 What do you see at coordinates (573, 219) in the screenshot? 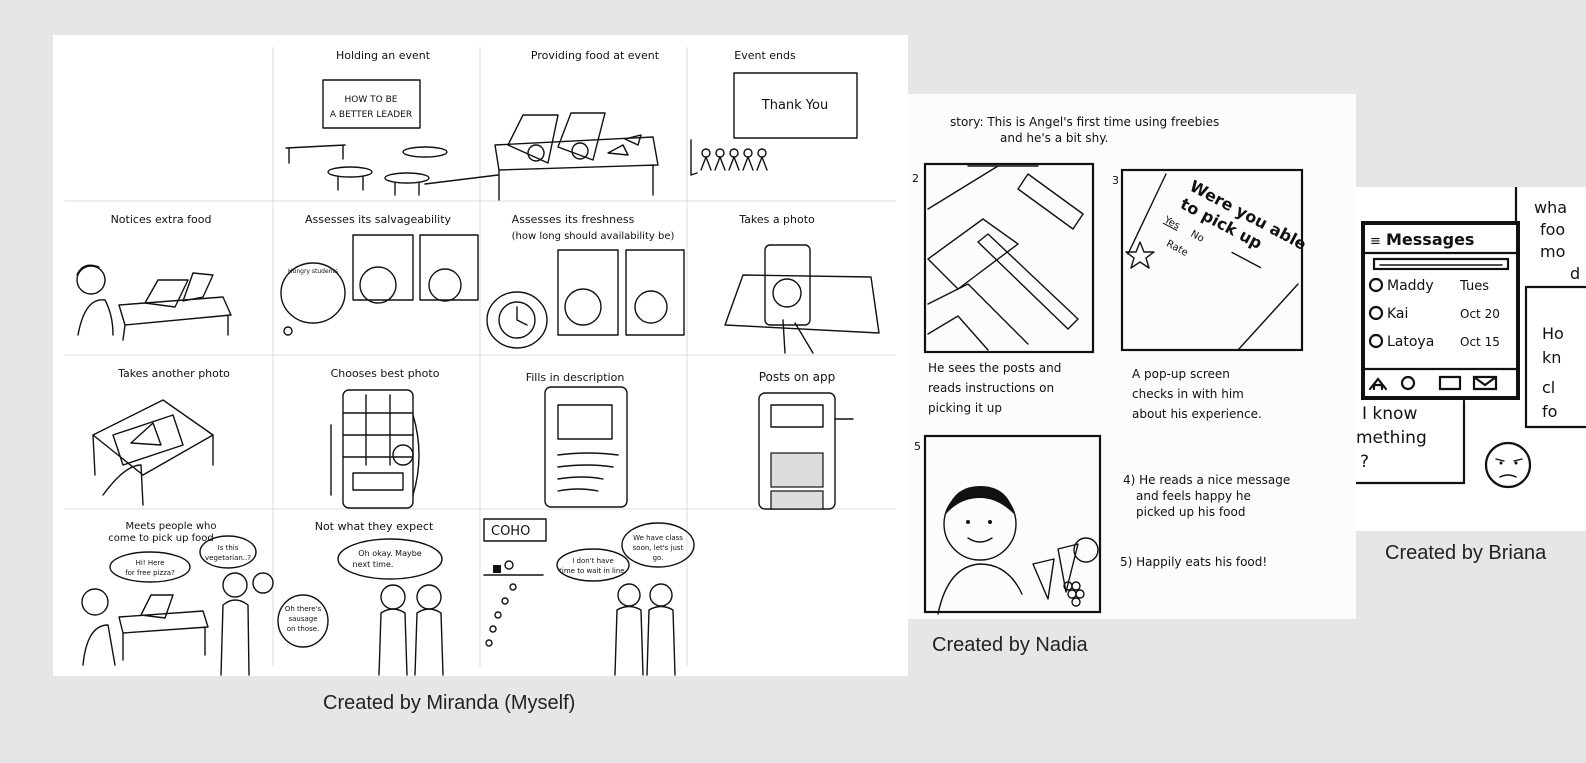
I see `panel-title: Assesses its freshness` at bounding box center [573, 219].